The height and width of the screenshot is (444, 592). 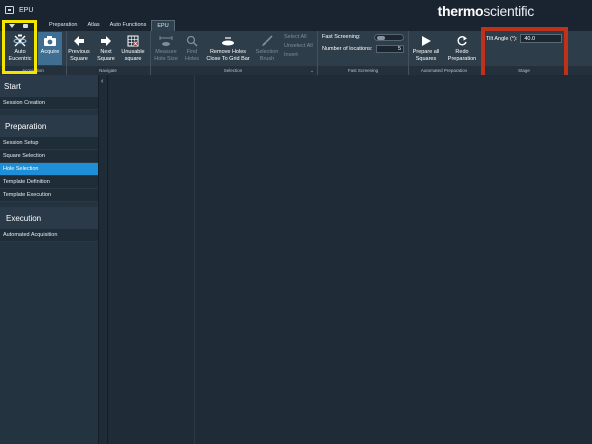 What do you see at coordinates (50, 41) in the screenshot?
I see `camera-icon` at bounding box center [50, 41].